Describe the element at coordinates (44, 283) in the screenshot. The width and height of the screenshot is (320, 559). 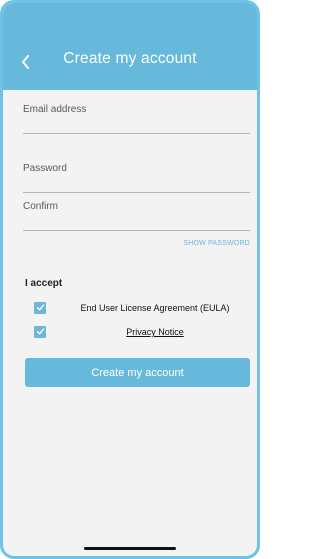
I see `accept-heading: I accept` at that location.